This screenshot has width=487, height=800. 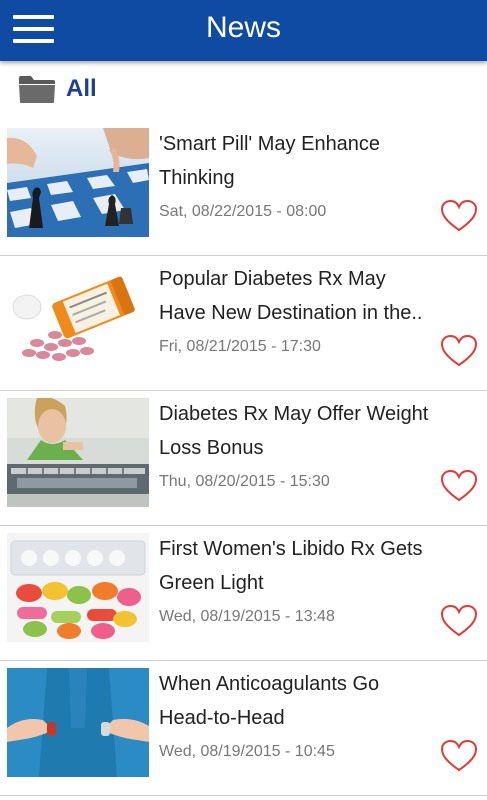 What do you see at coordinates (78, 317) in the screenshot?
I see `pill-bottle-image` at bounding box center [78, 317].